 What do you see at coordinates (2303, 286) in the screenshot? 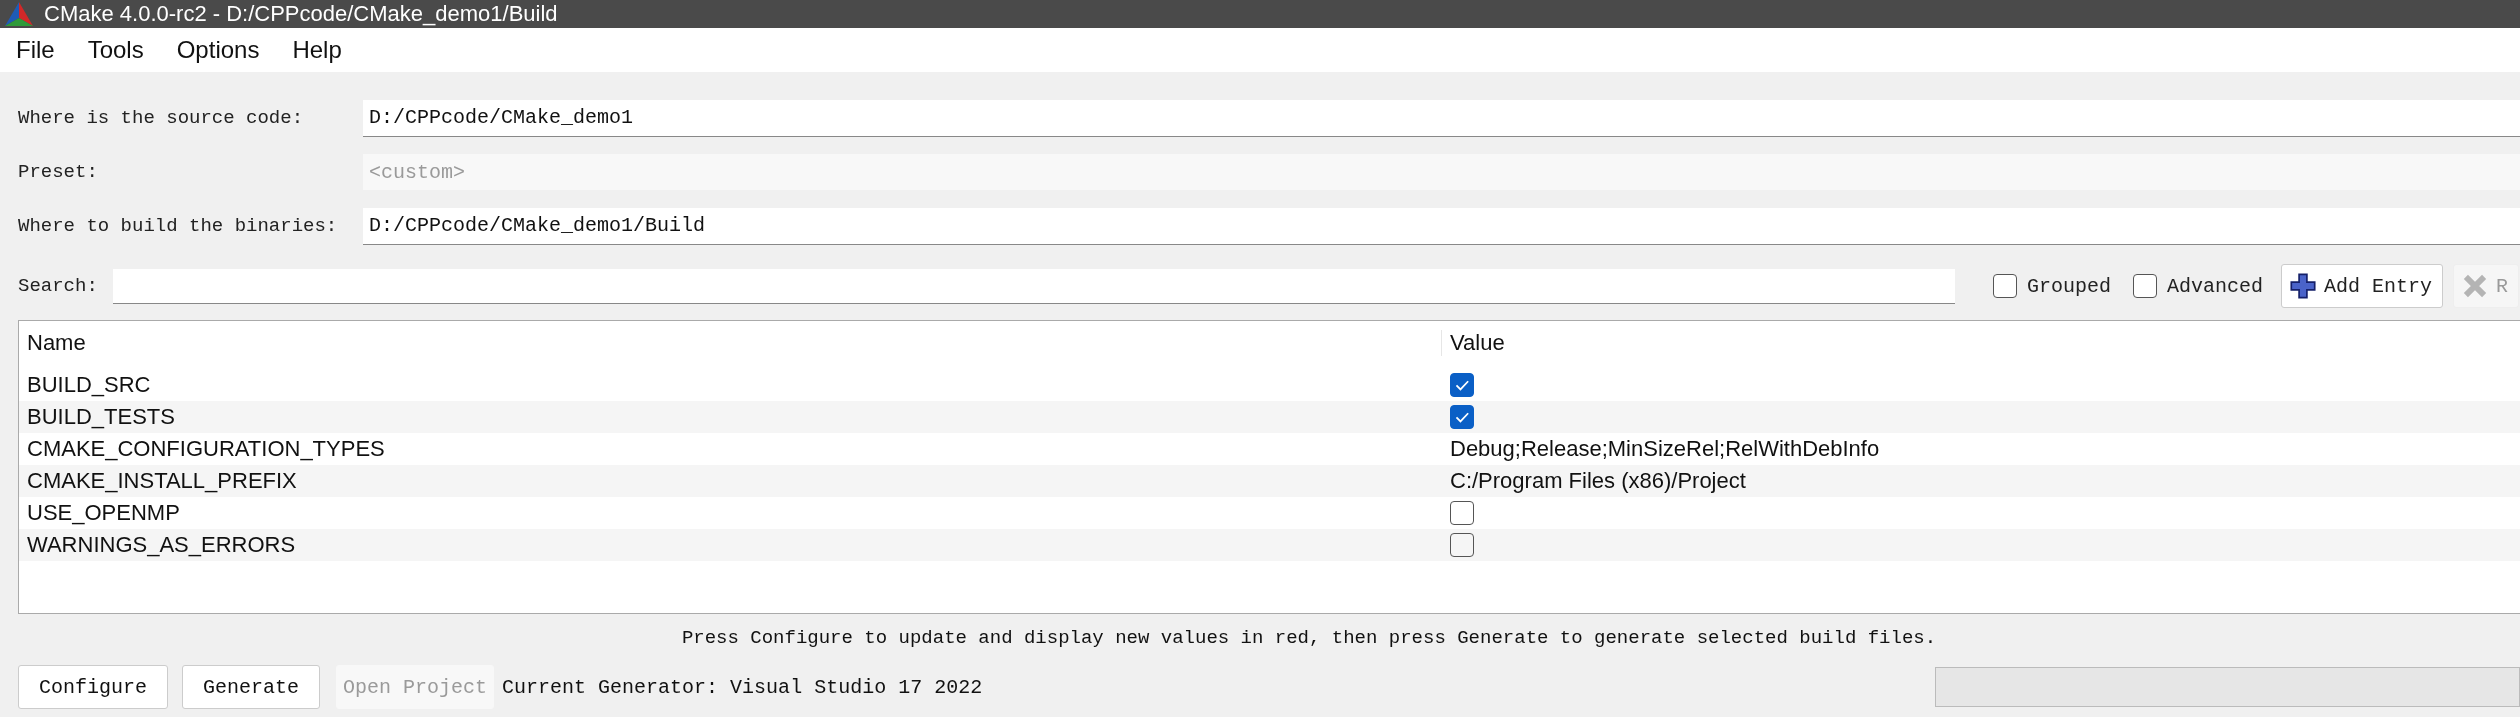
I see `plus-icon` at bounding box center [2303, 286].